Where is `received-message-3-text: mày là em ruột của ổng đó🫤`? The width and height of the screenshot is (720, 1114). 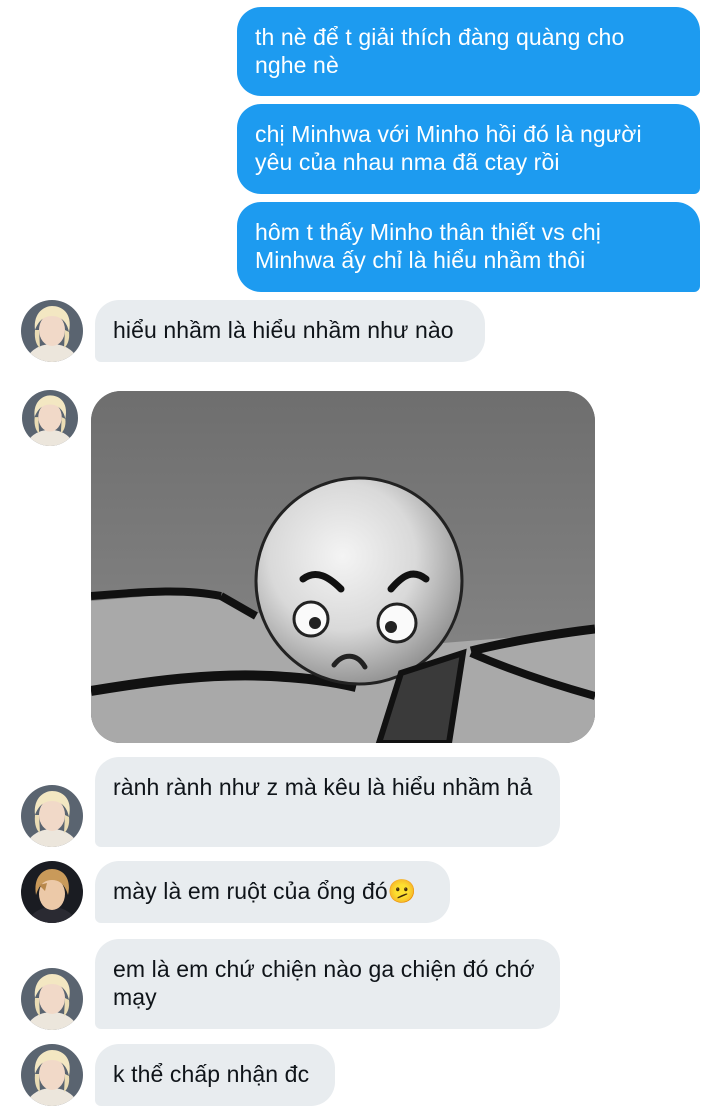
received-message-3-text: mày là em ruột của ổng đó🫤 is located at coordinates (265, 891).